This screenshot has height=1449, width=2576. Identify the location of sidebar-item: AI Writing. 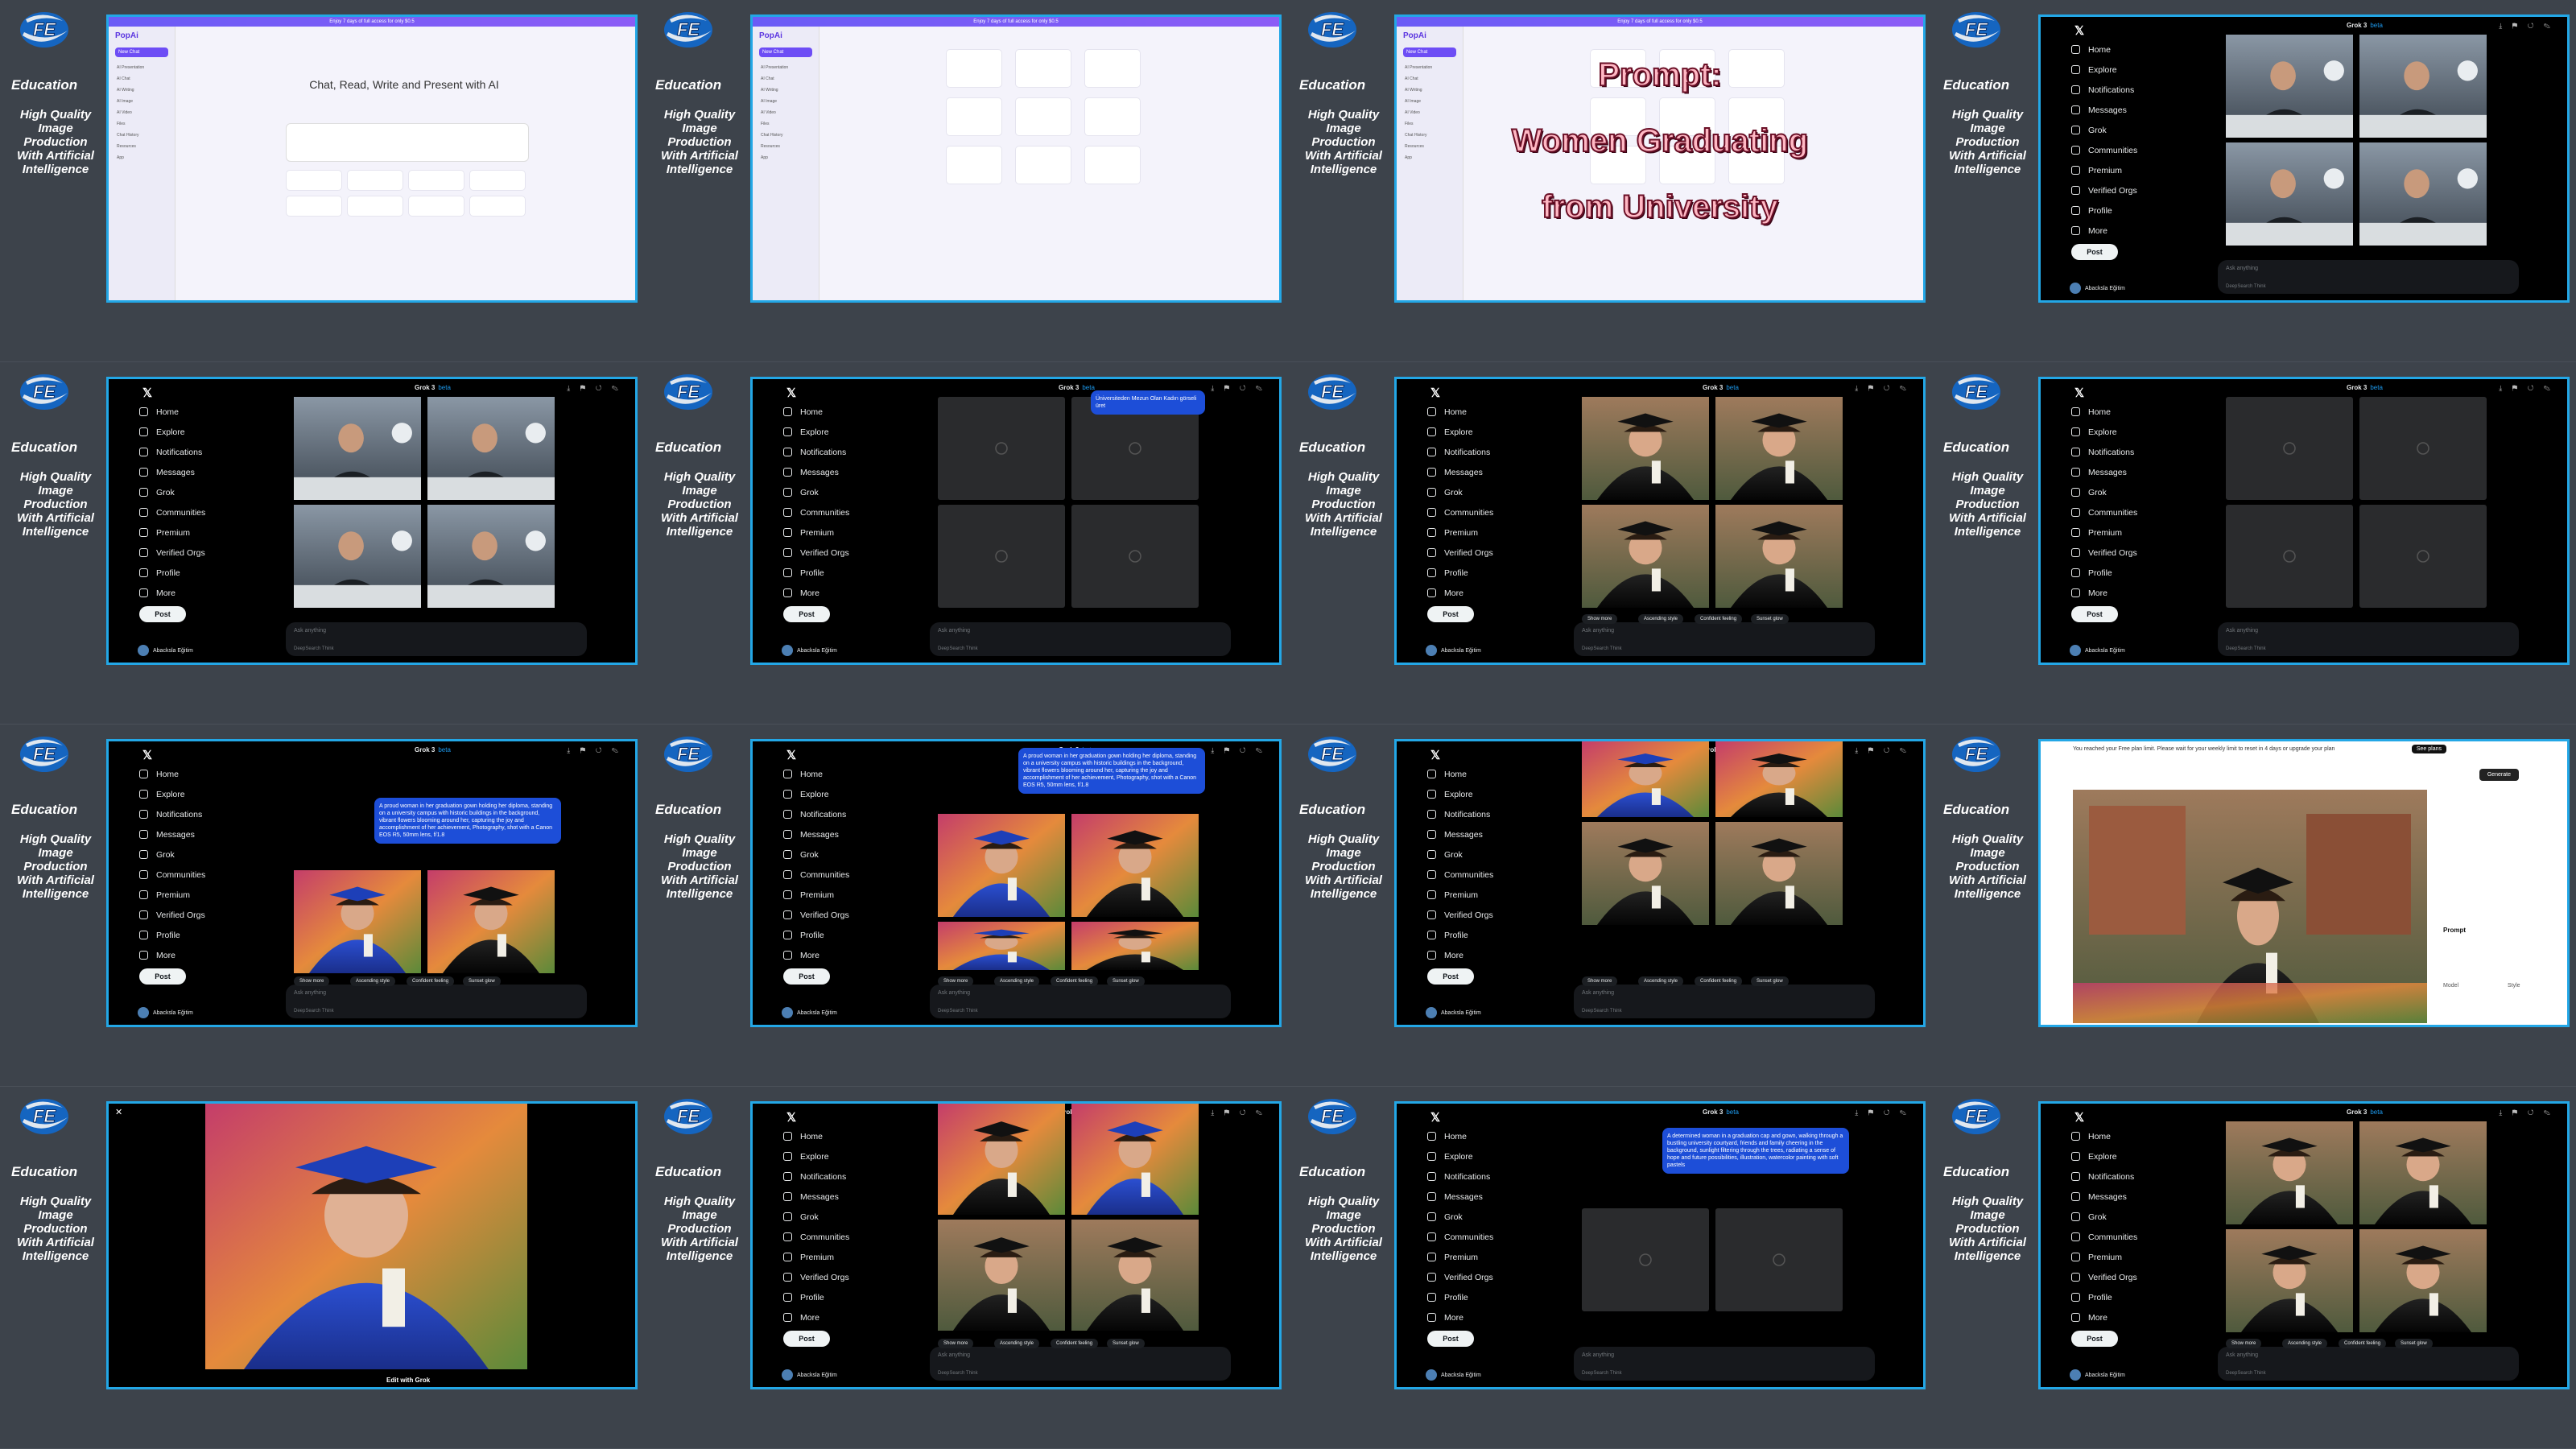
(769, 90).